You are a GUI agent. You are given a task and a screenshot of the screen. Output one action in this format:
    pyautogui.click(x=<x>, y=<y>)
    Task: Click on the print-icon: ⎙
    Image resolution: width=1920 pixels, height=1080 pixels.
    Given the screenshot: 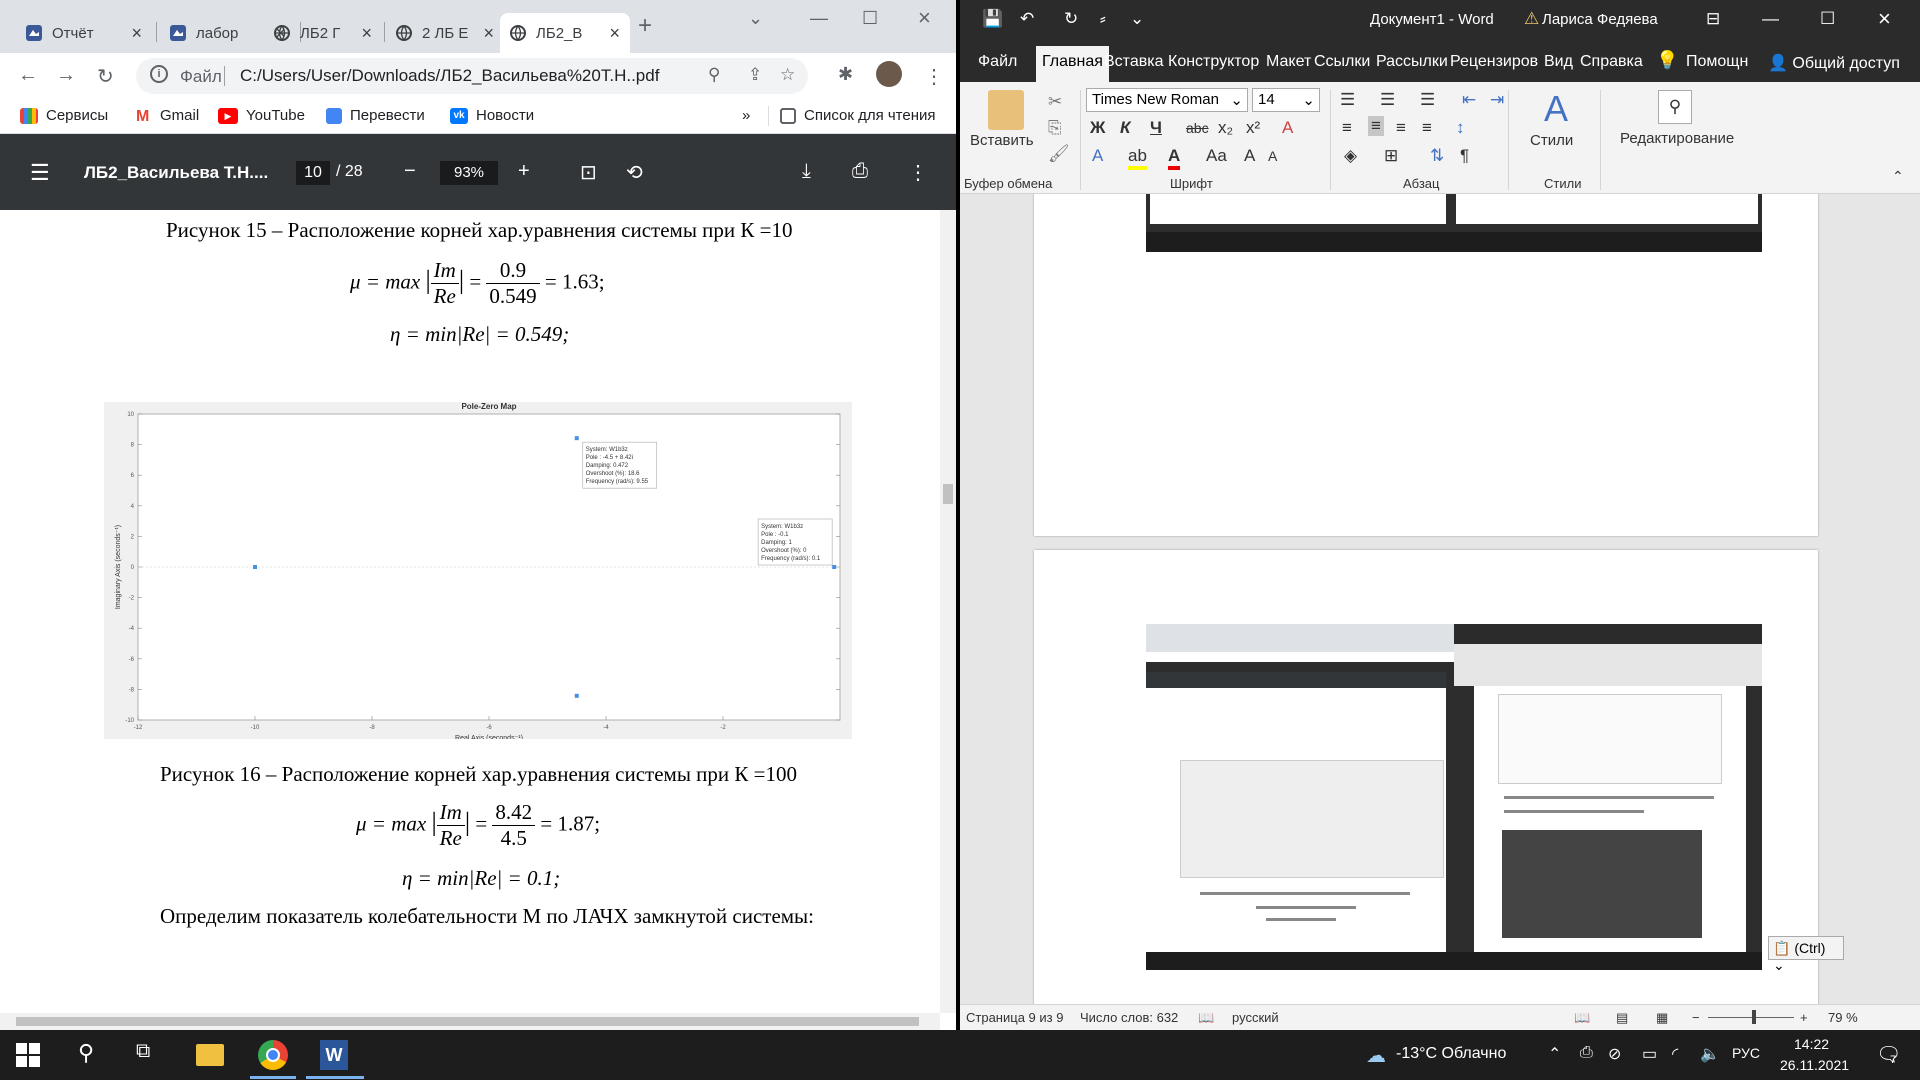 What is the action you would take?
    pyautogui.click(x=860, y=171)
    